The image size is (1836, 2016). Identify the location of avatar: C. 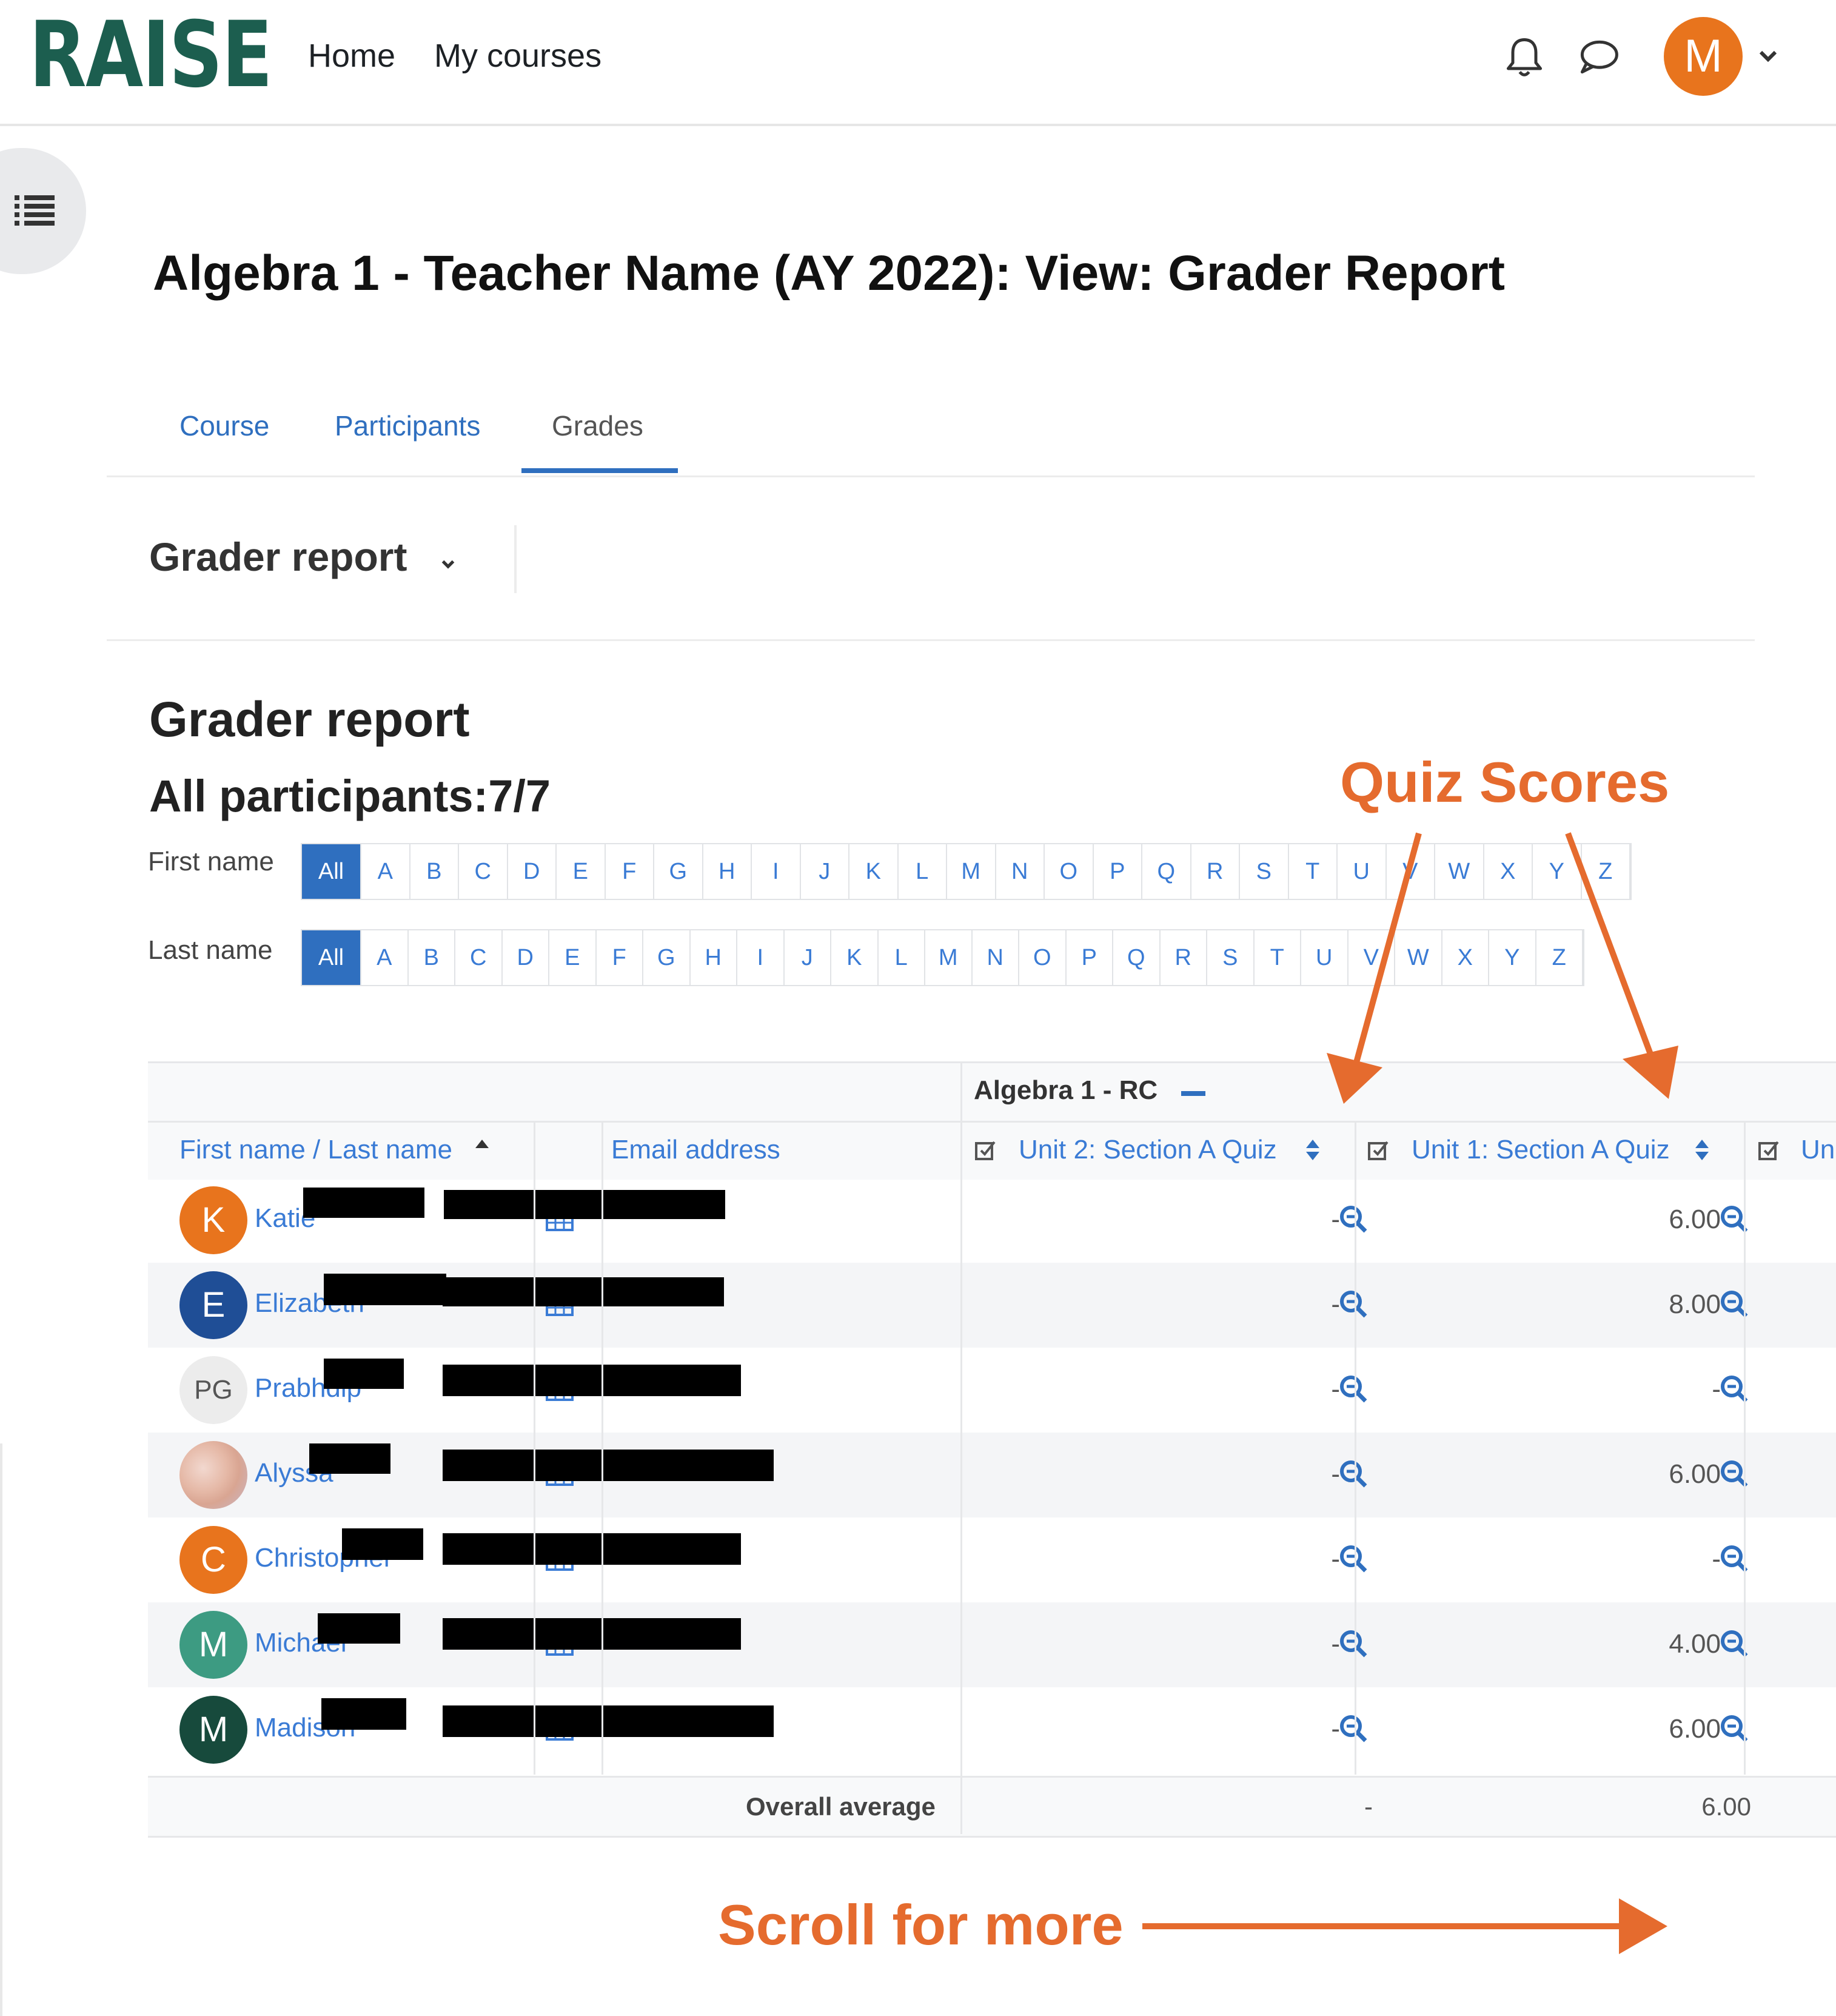
(213, 1560).